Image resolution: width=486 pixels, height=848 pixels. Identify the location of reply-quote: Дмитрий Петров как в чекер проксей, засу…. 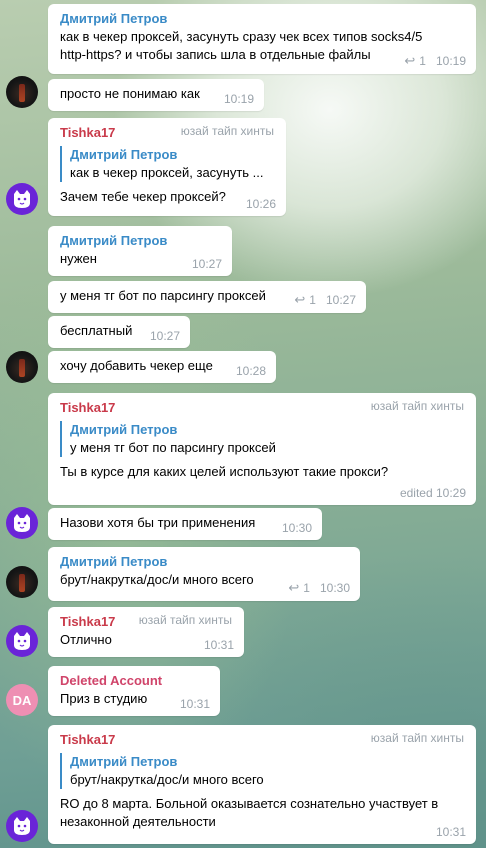
(168, 164).